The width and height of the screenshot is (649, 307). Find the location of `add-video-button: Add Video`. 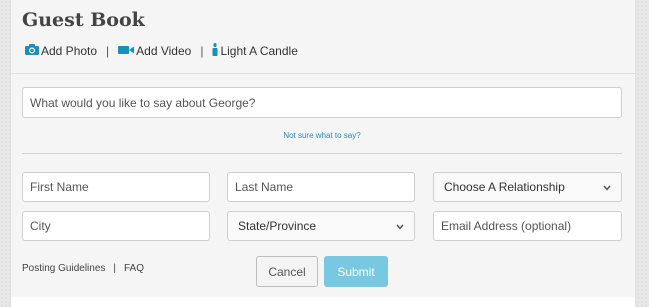

add-video-button: Add Video is located at coordinates (154, 51).